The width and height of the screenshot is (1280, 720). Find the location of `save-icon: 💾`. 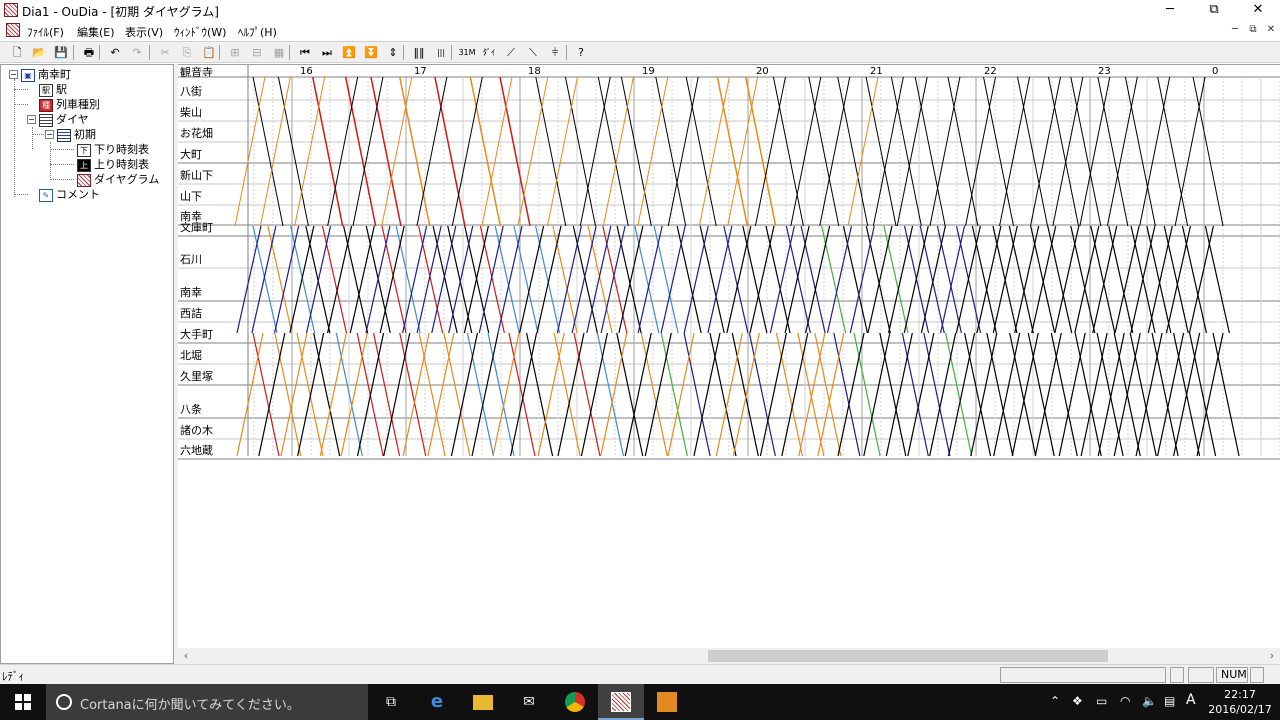

save-icon: 💾 is located at coordinates (61, 52).